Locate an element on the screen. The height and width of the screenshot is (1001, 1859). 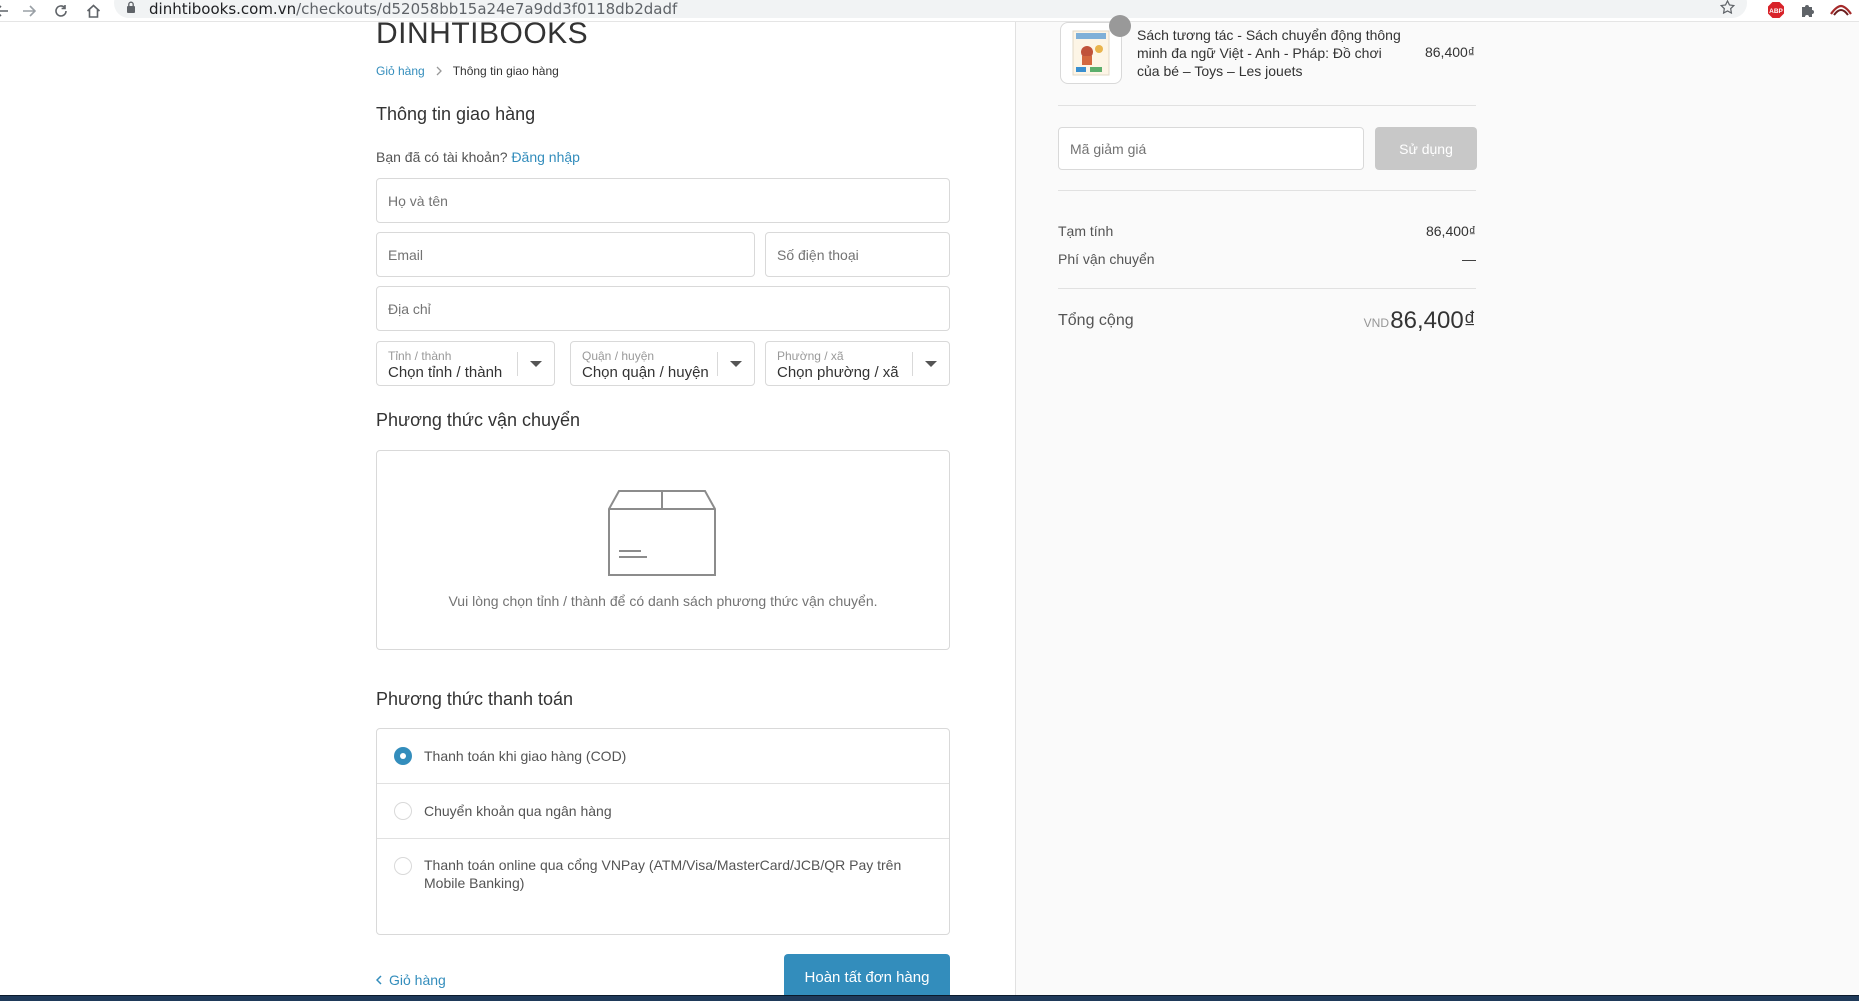
payment-option-label: Thanh toán khi giao hàng (COD) is located at coordinates (525, 756).